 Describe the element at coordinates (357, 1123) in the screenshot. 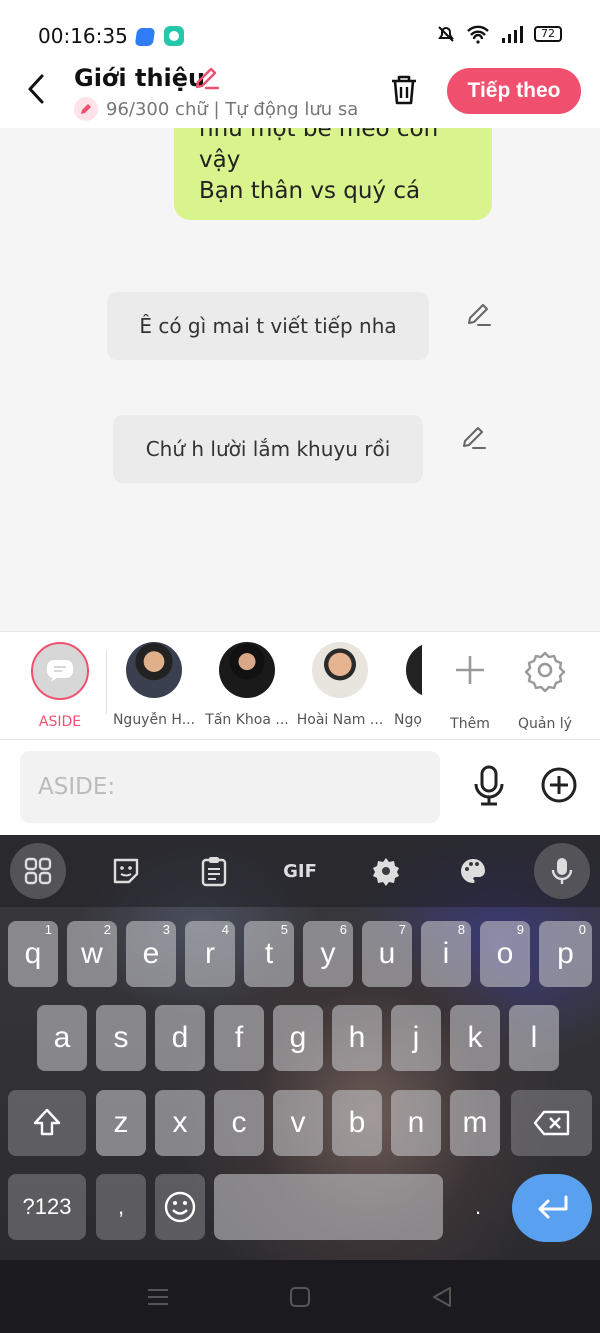

I see `key-b: b` at that location.